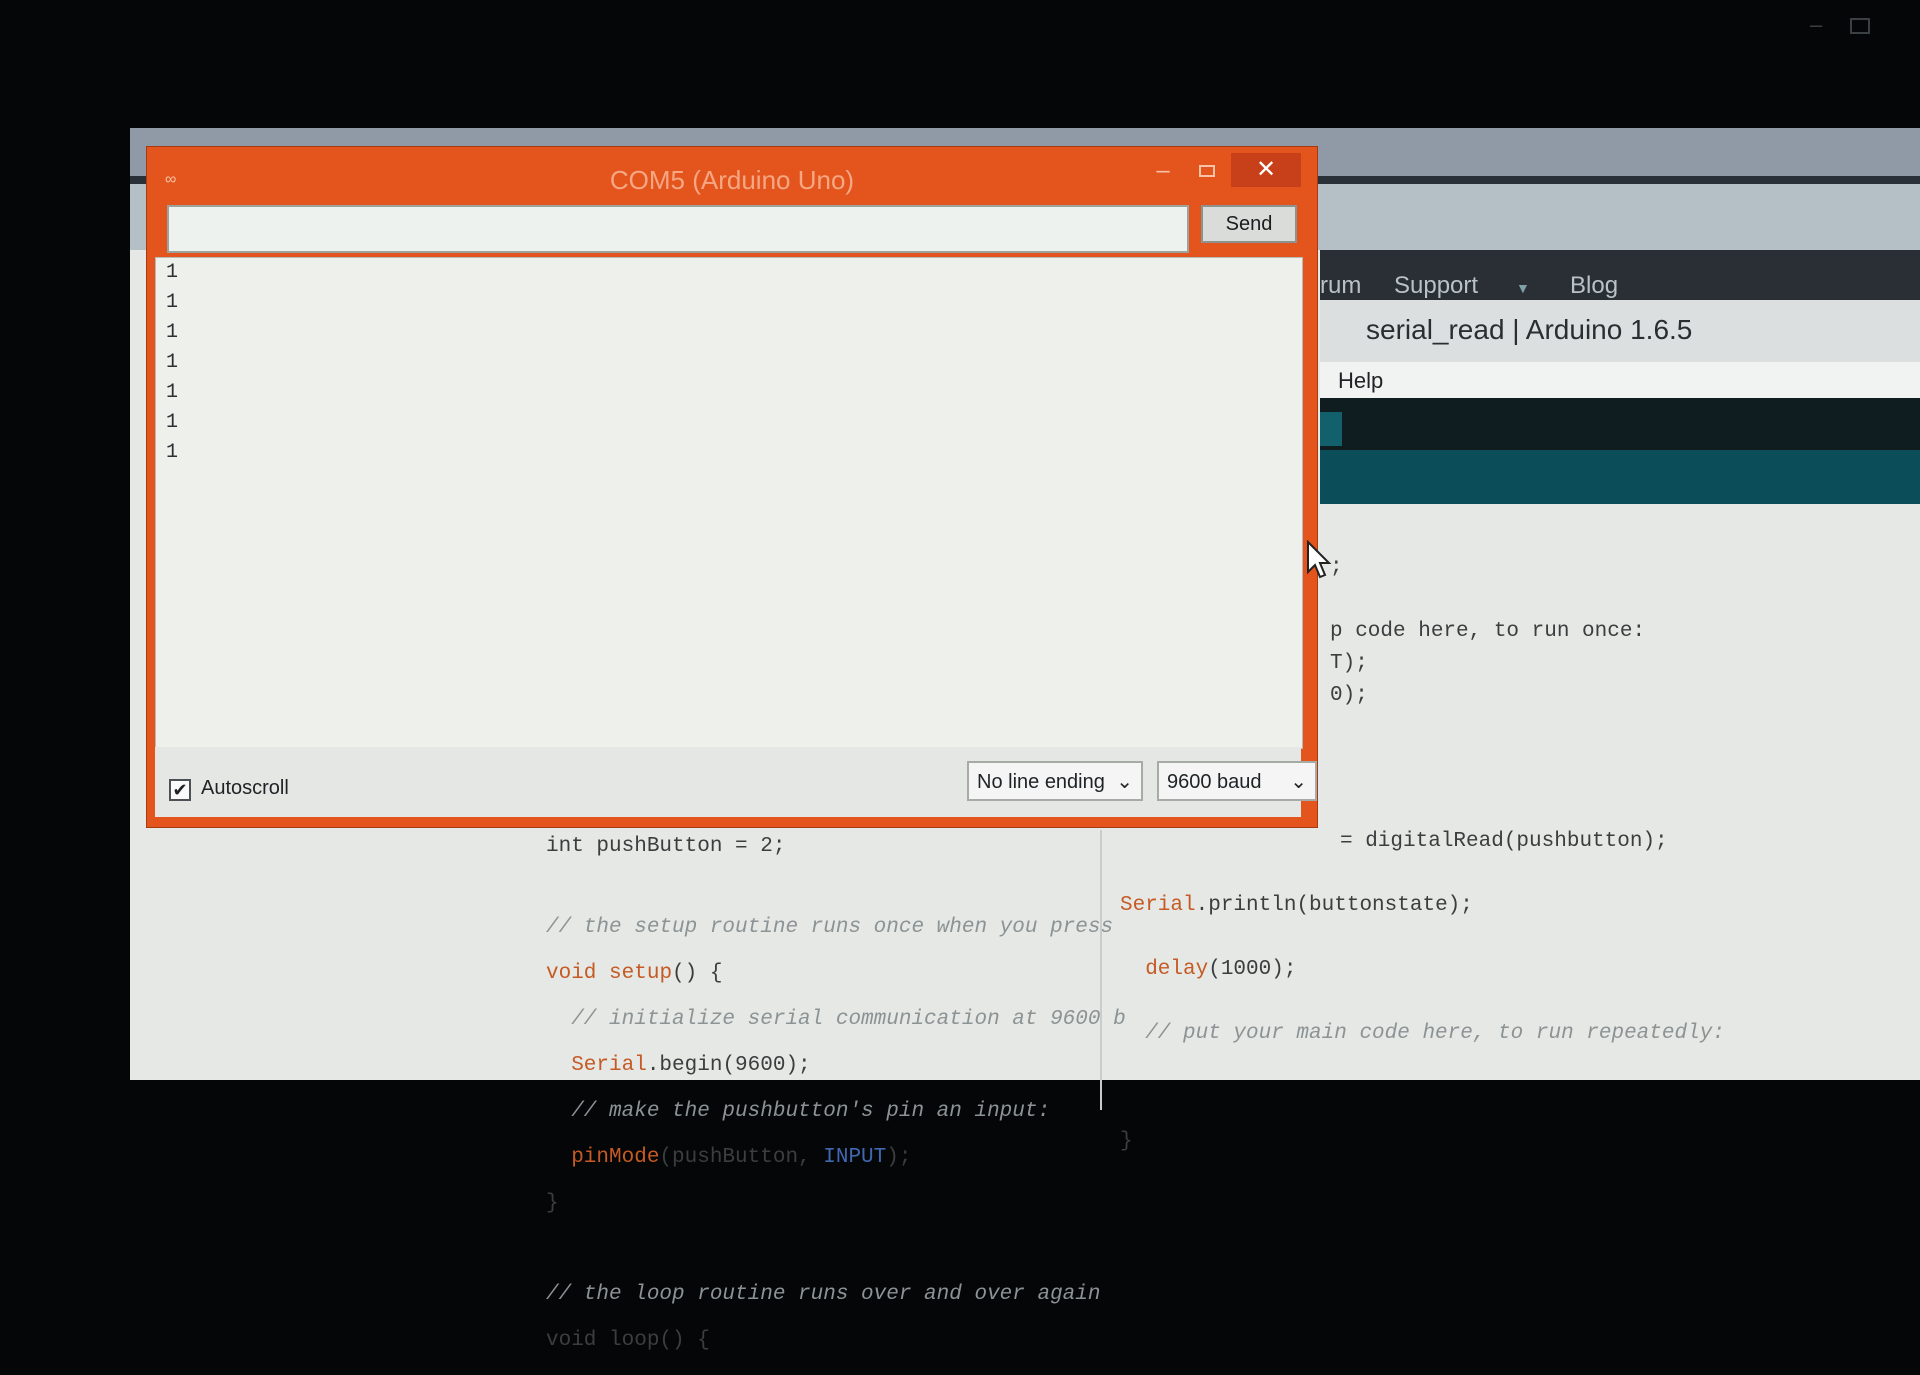 This screenshot has height=1375, width=1920. I want to click on constant: INPUT, so click(855, 1157).